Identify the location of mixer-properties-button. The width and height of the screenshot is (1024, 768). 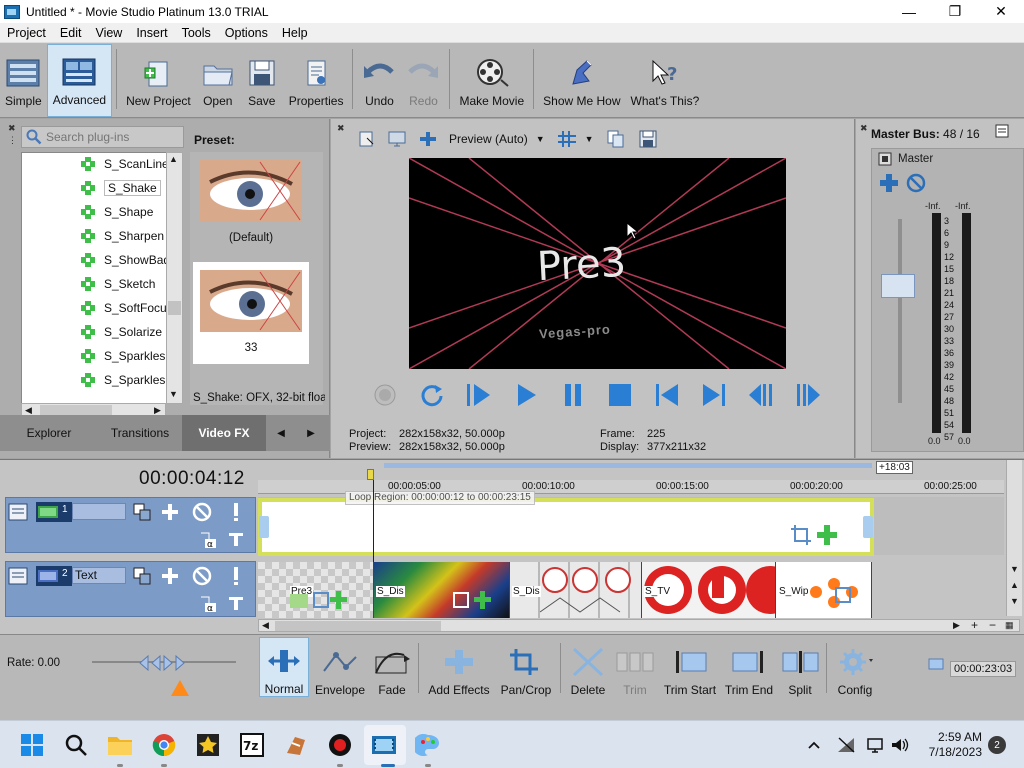
(1002, 132).